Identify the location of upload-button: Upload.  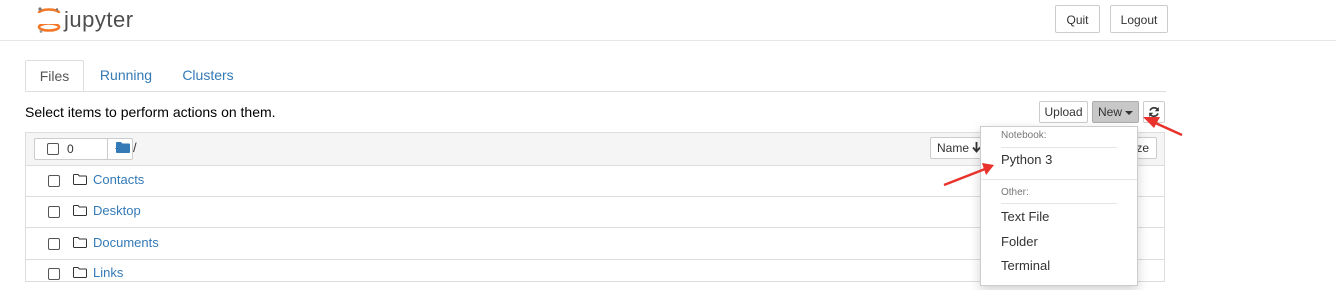
(1063, 112).